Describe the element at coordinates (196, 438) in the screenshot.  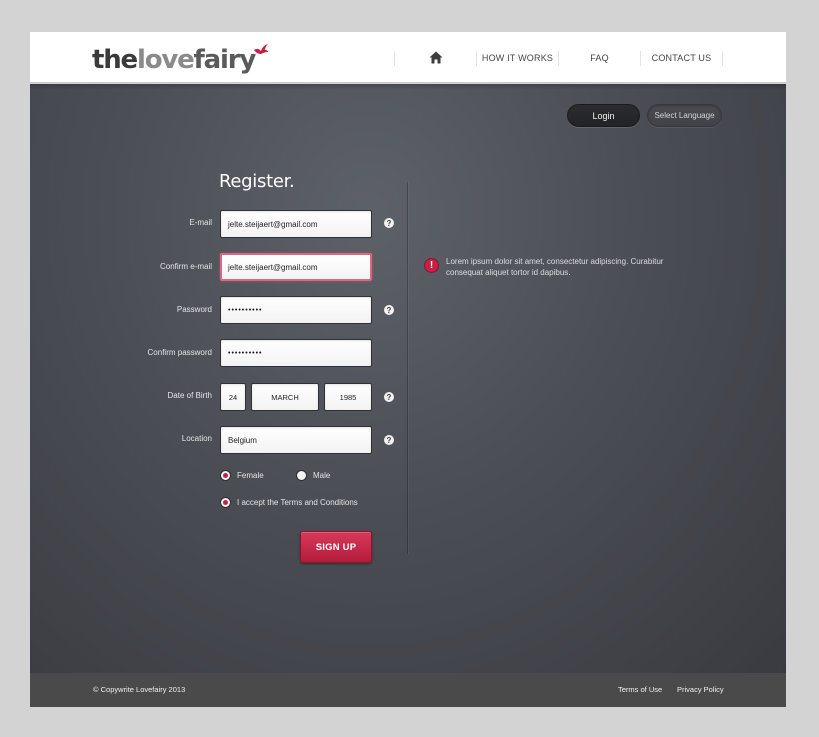
I see `location-label: Location` at that location.